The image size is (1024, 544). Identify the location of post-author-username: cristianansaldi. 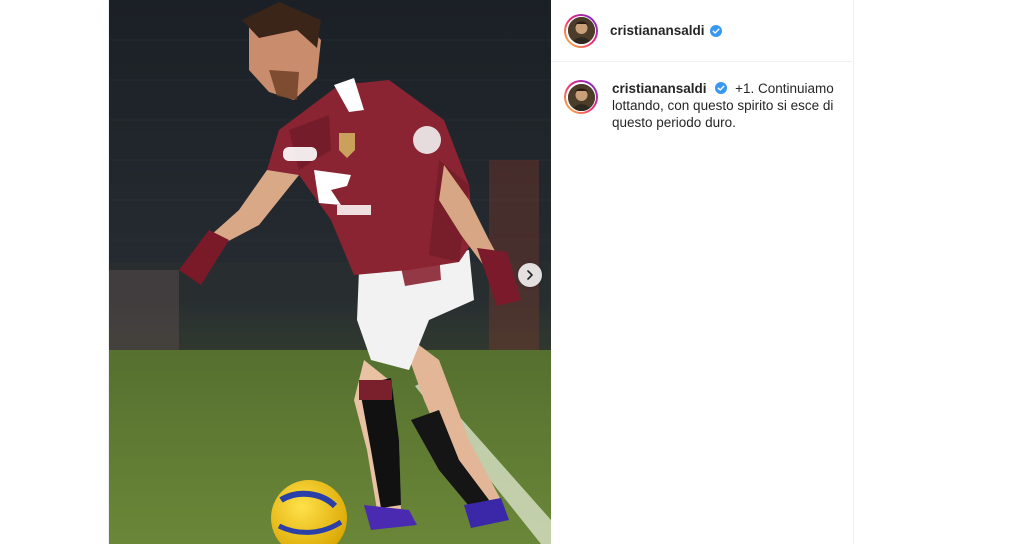
(657, 30).